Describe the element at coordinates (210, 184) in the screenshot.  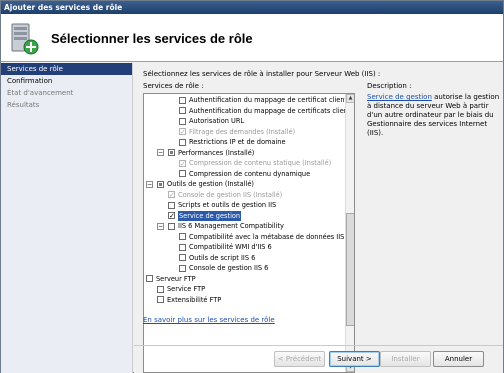
I see `tree-item-label: Outils de gestion (Installé)` at that location.